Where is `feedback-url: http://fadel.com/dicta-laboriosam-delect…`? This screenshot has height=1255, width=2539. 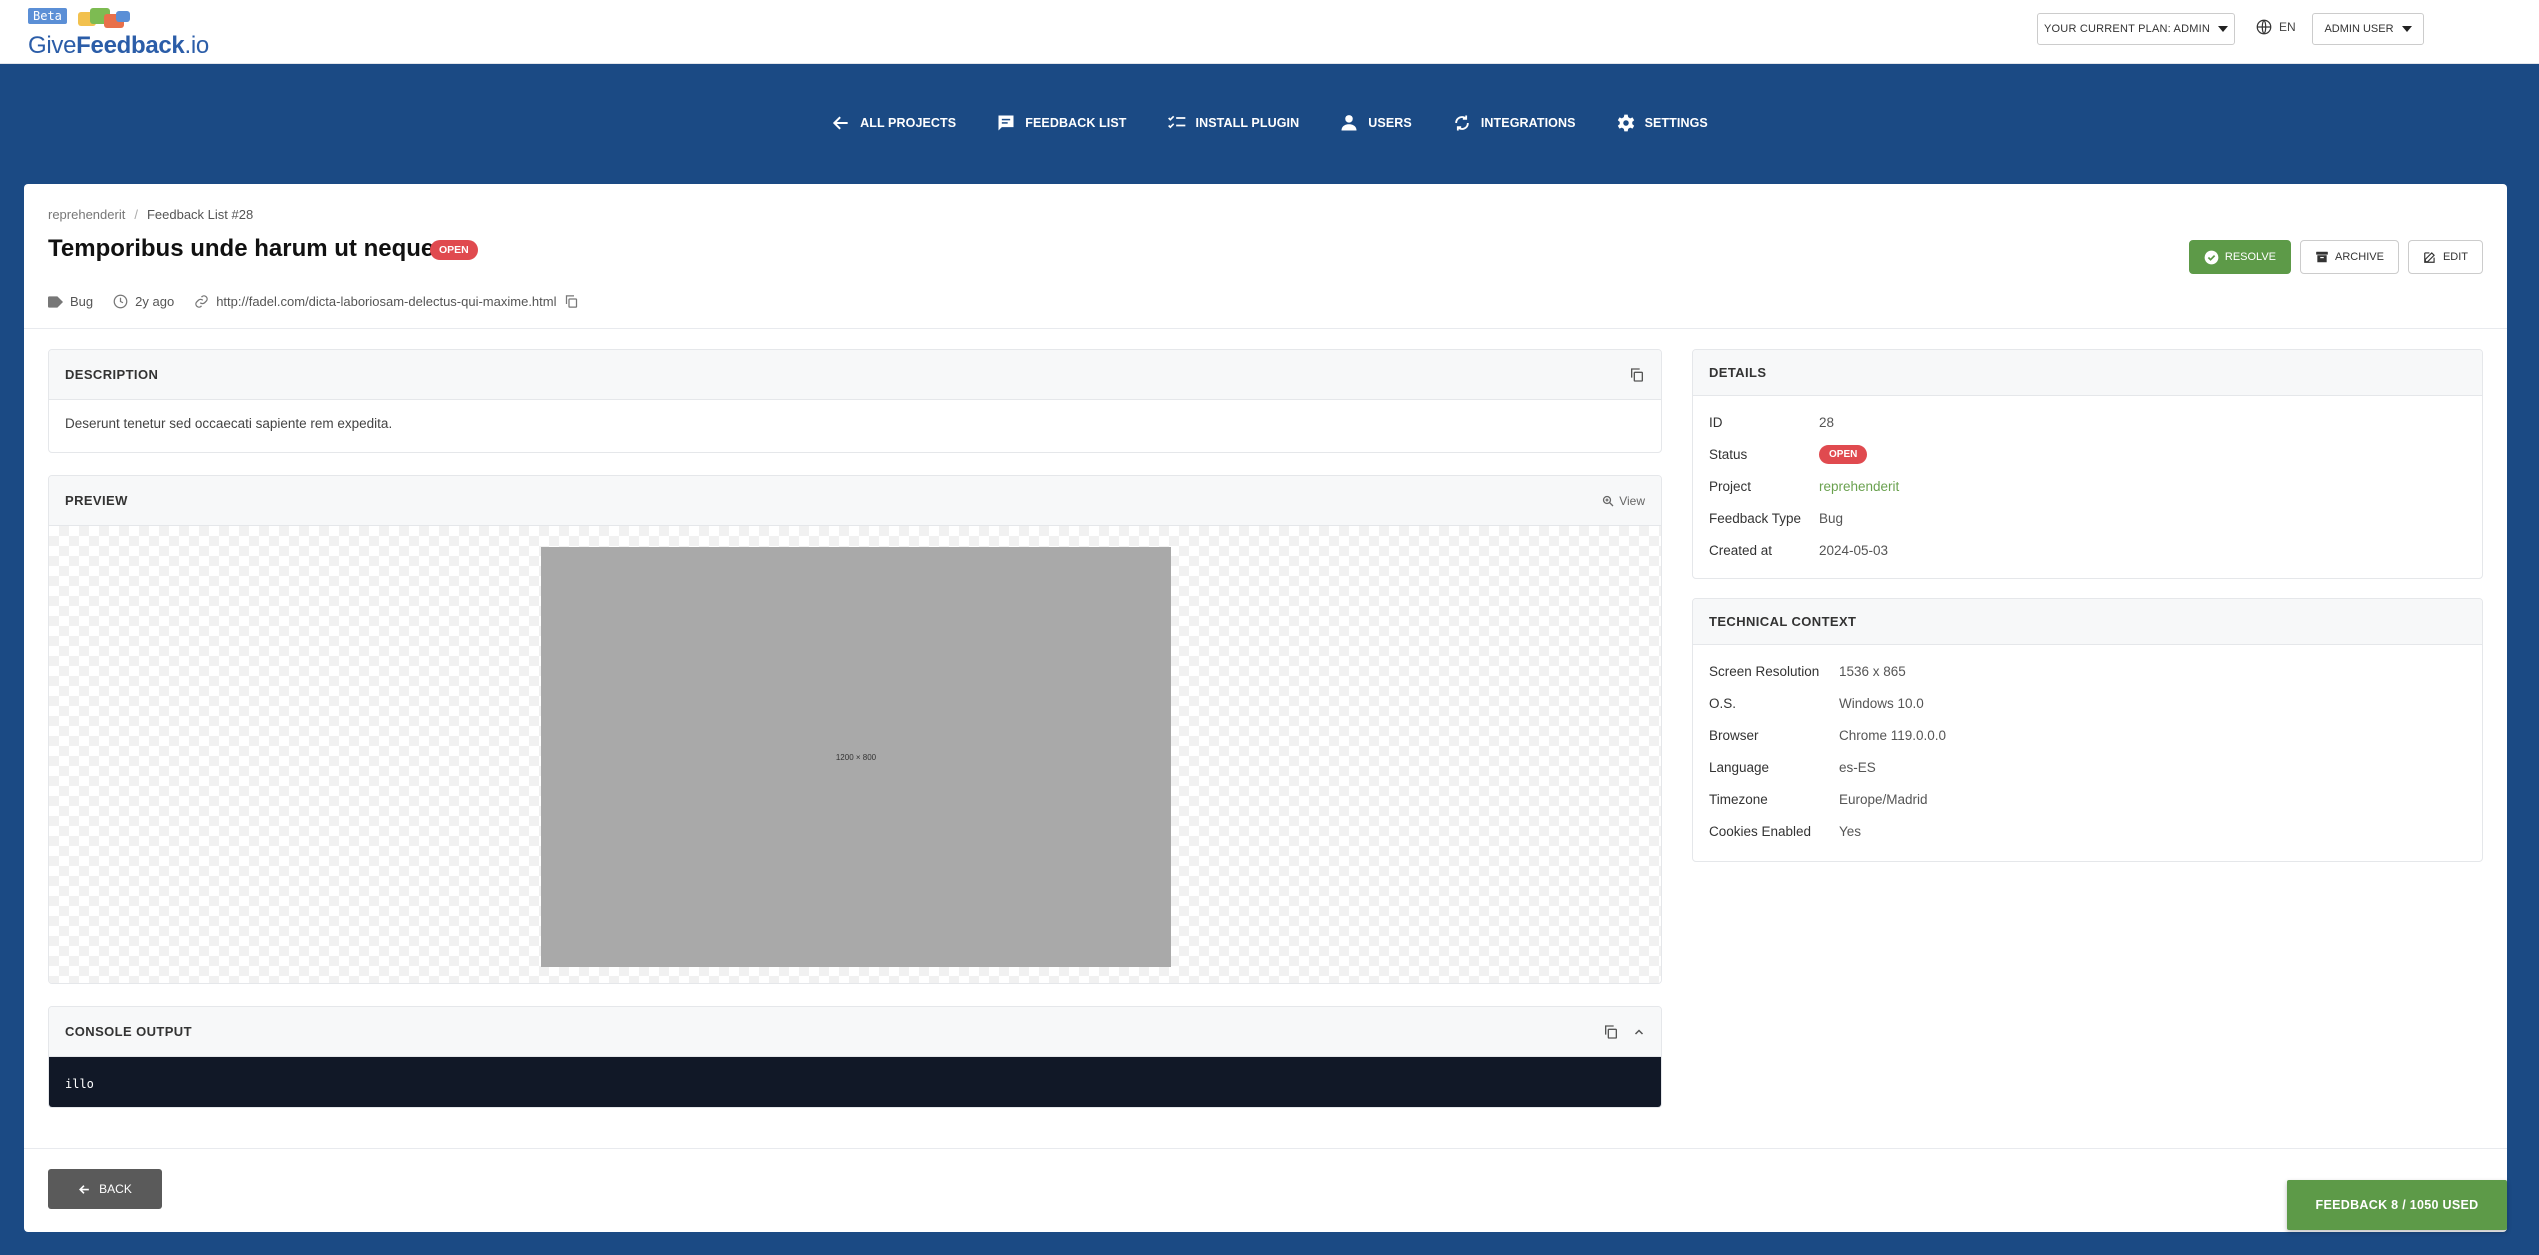
feedback-url: http://fadel.com/dicta-laboriosam-delect… is located at coordinates (386, 301).